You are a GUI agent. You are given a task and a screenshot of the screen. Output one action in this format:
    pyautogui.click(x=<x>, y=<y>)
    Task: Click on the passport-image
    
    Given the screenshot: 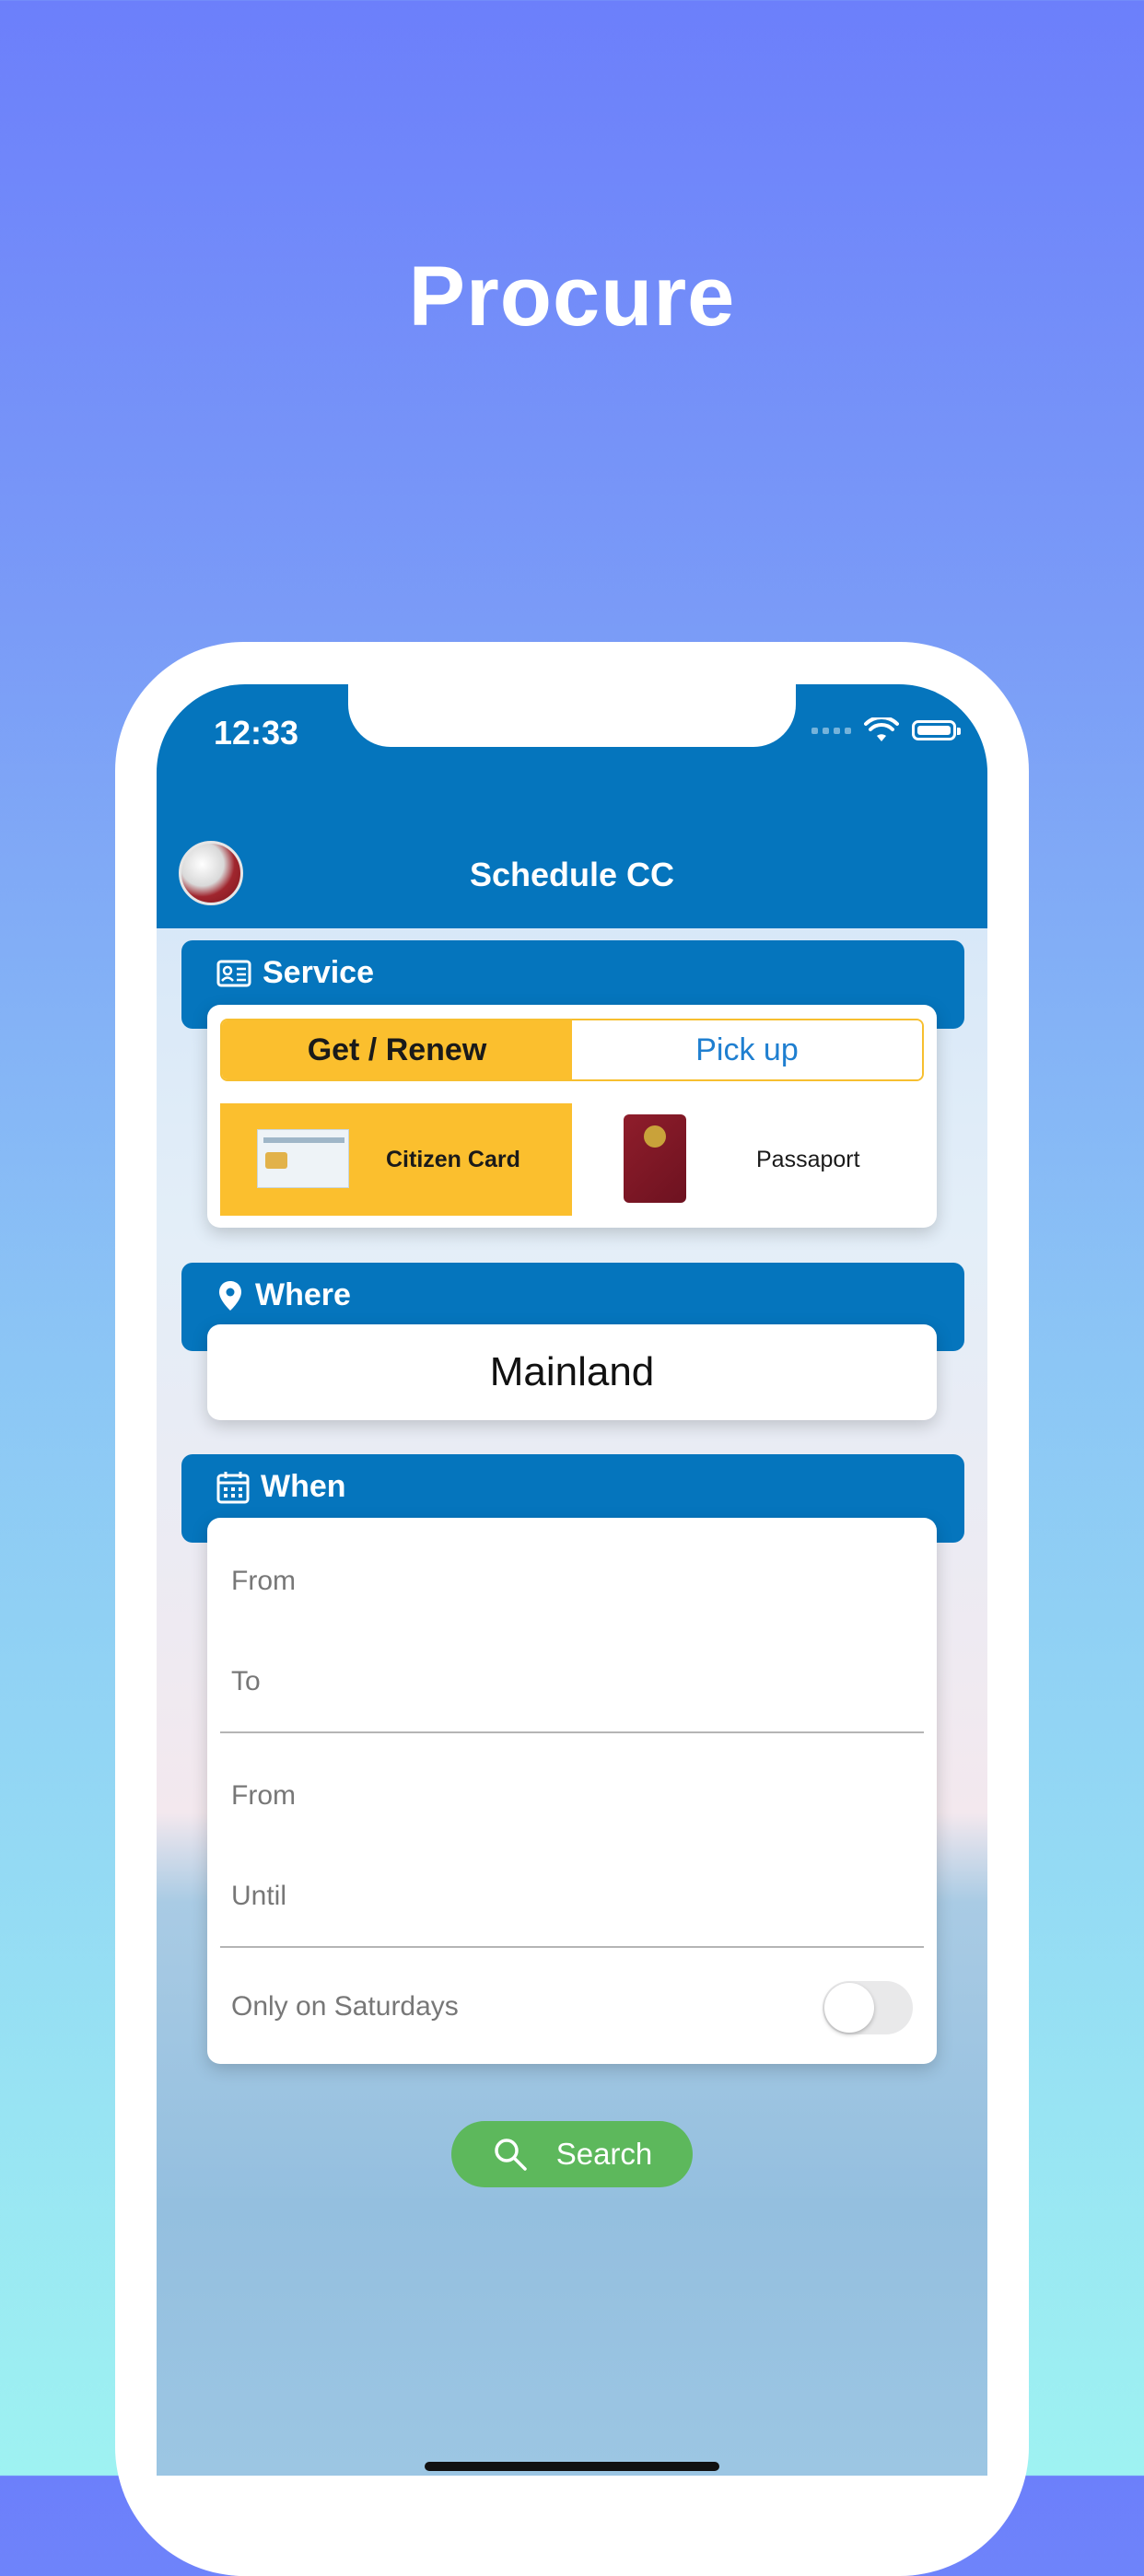 What is the action you would take?
    pyautogui.click(x=655, y=1158)
    